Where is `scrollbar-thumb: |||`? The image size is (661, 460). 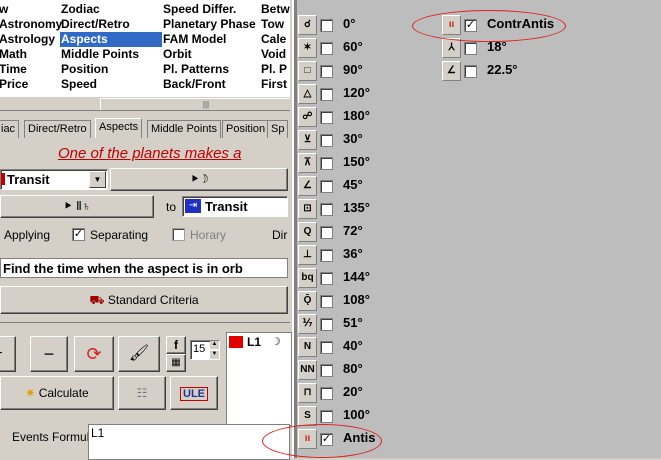
scrollbar-thumb: ||| is located at coordinates (195, 104).